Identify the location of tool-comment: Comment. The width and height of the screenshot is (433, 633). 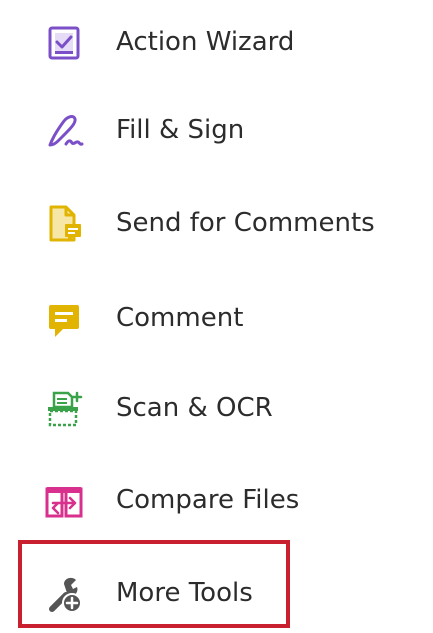
(216, 318).